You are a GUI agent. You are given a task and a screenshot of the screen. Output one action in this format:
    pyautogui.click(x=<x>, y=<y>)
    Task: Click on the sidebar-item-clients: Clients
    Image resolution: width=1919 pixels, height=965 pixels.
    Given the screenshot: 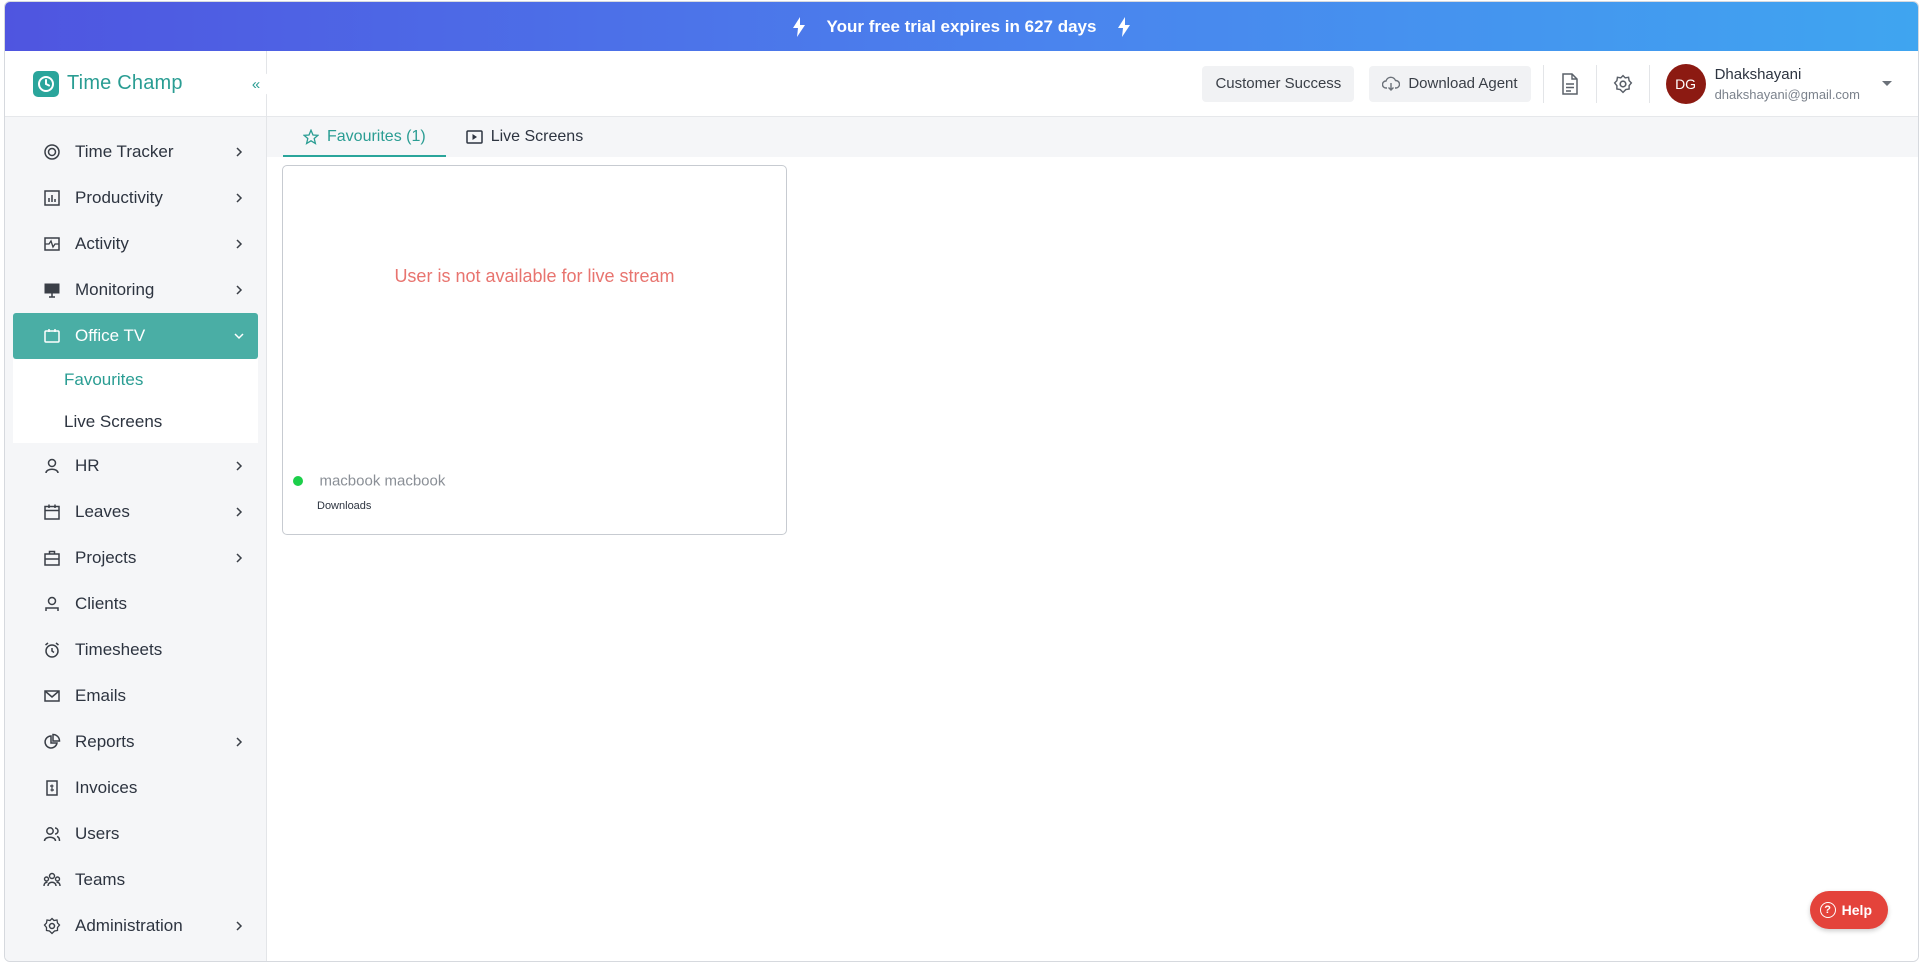 What is the action you would take?
    pyautogui.click(x=135, y=604)
    